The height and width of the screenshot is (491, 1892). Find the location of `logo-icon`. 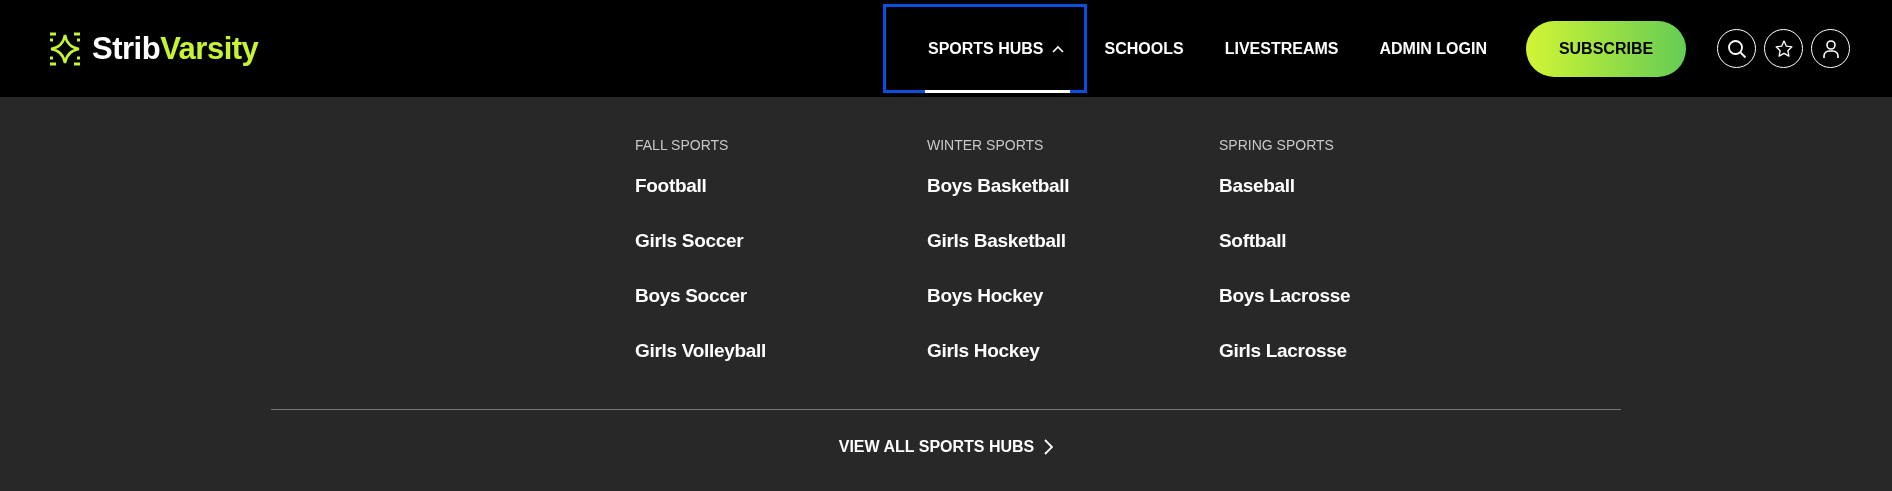

logo-icon is located at coordinates (65, 48).